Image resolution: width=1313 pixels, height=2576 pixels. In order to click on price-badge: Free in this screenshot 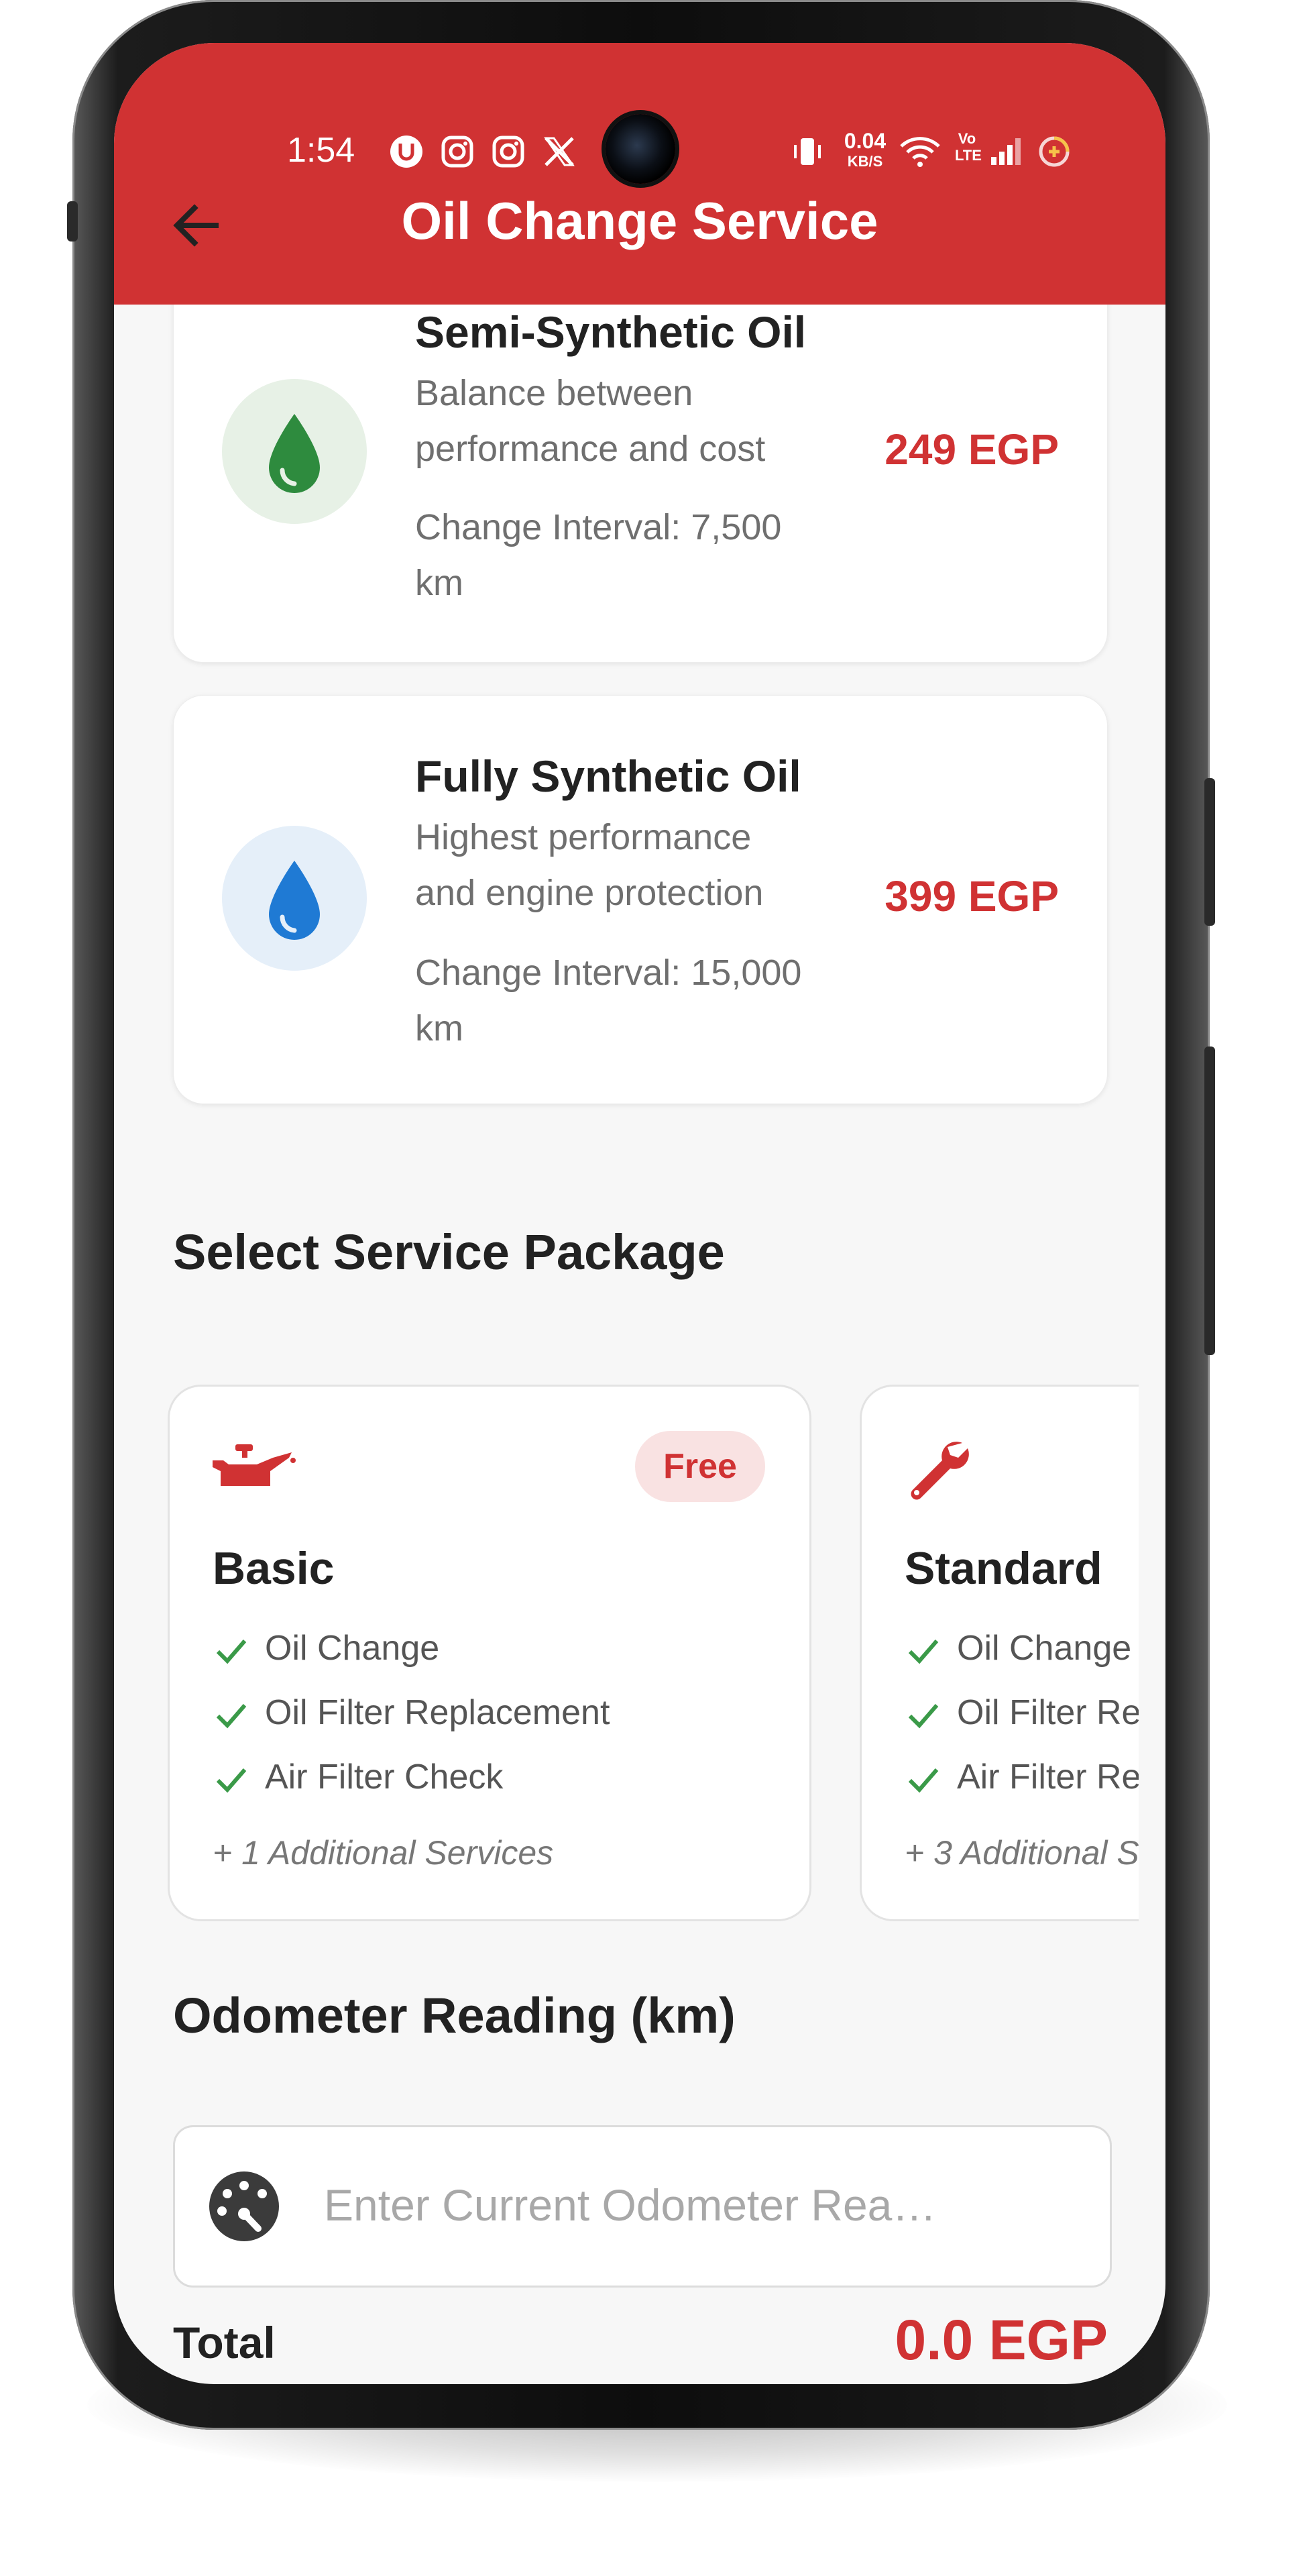, I will do `click(700, 1466)`.